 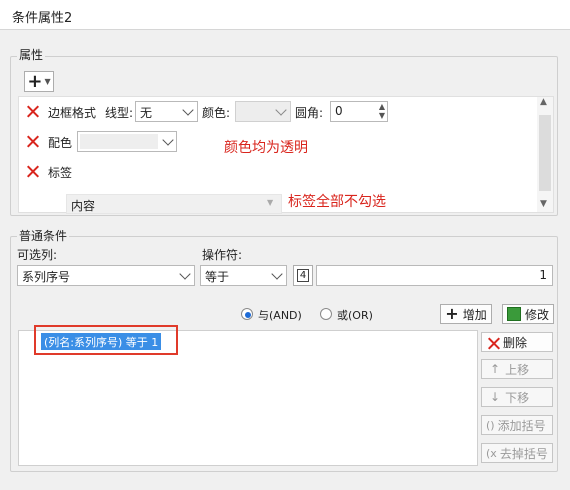 I want to click on color-select, so click(x=263, y=111).